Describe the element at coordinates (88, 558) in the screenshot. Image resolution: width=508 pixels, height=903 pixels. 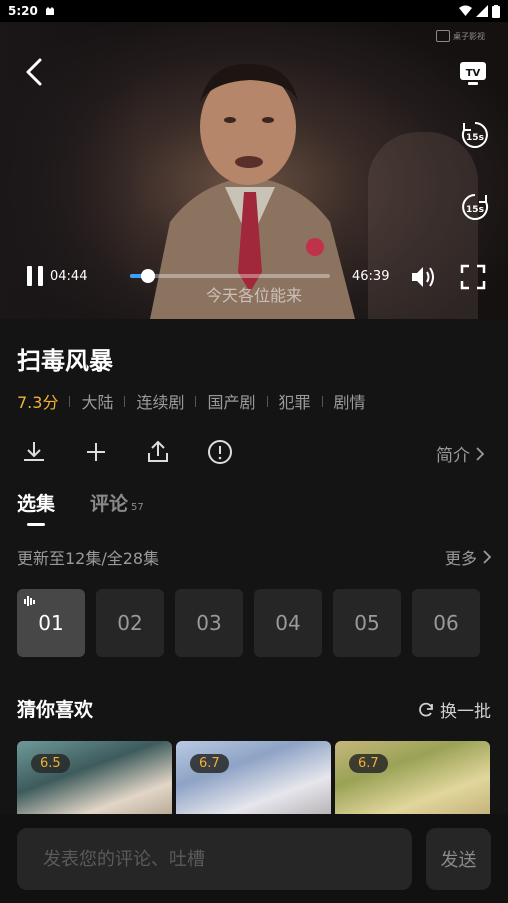
I see `episode-update-text: 更新至12集/全28集` at that location.